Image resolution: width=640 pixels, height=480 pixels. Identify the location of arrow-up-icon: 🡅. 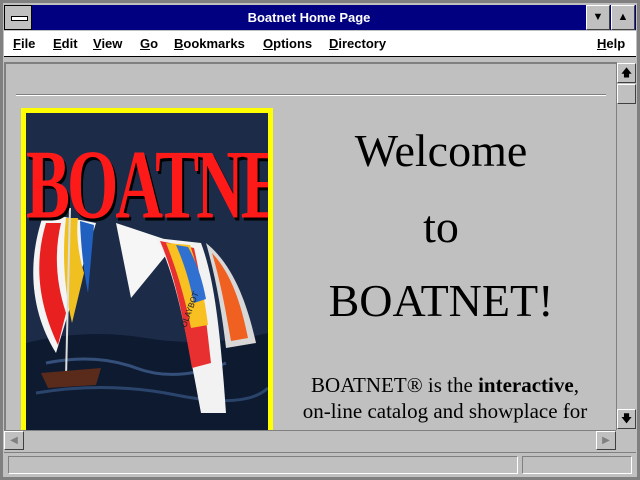
(626, 73).